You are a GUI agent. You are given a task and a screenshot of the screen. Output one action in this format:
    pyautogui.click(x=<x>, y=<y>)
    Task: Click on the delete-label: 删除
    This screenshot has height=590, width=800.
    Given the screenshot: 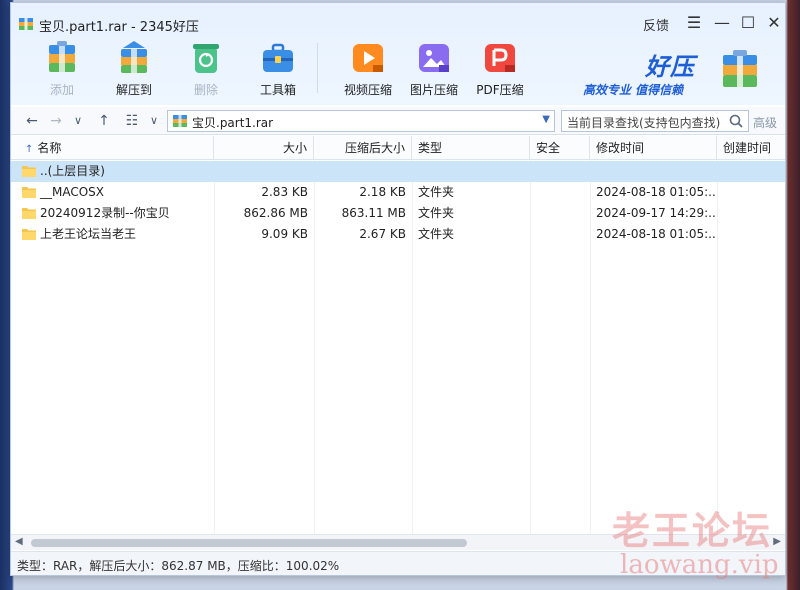 What is the action you would take?
    pyautogui.click(x=205, y=90)
    